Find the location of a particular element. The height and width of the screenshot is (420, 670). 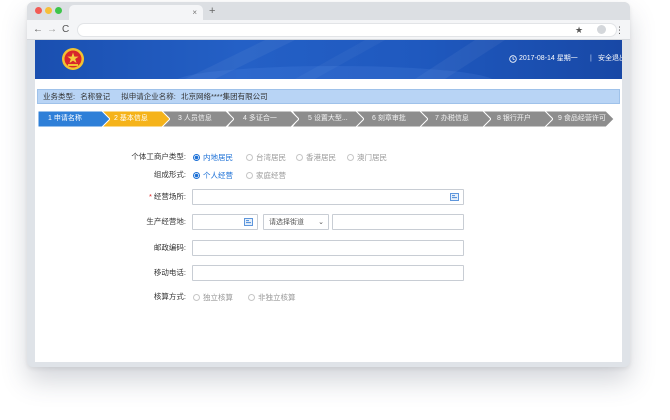

reload-icon: C is located at coordinates (65, 30).